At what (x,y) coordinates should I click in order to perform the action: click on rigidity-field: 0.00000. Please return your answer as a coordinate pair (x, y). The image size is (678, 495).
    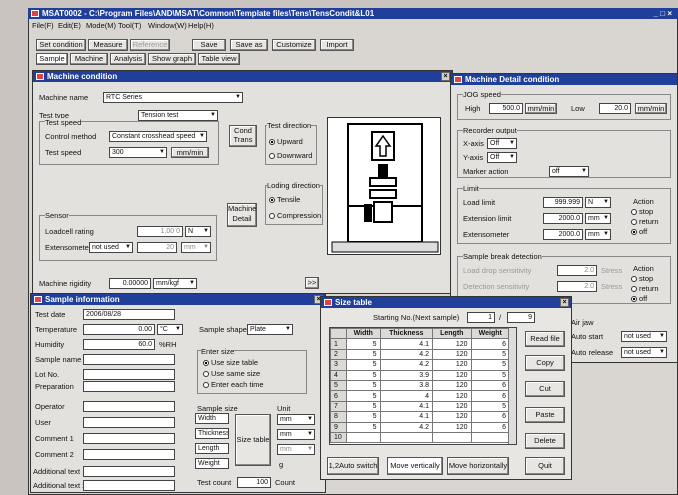
    Looking at the image, I should click on (130, 283).